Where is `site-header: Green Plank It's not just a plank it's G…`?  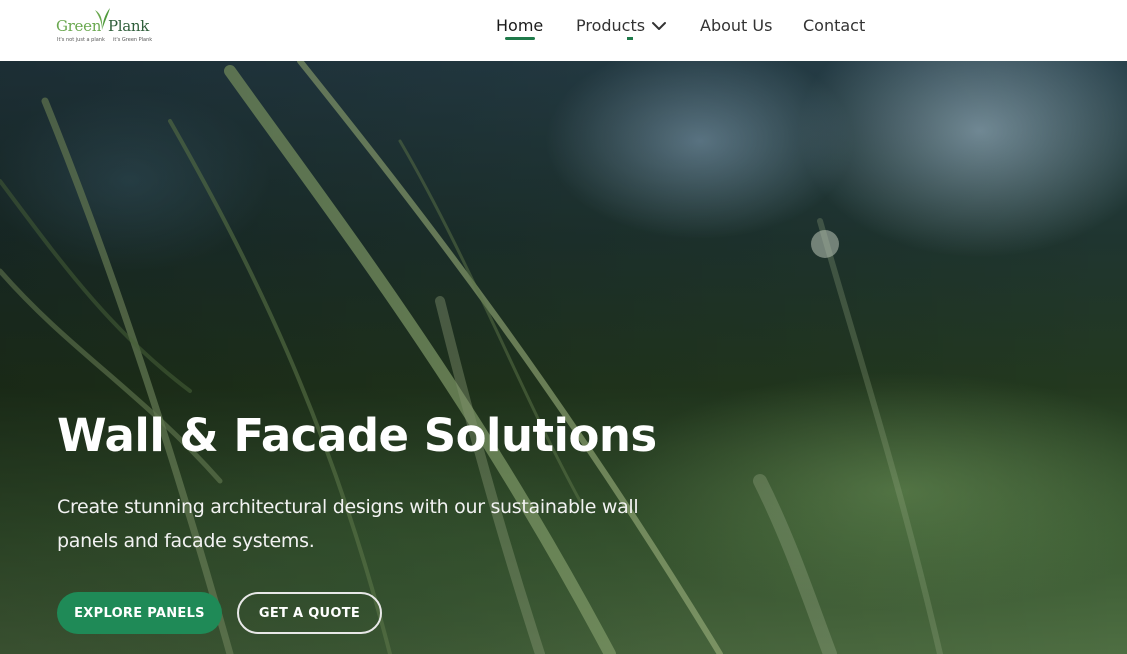 site-header: Green Plank It's not just a plank it's G… is located at coordinates (563, 30).